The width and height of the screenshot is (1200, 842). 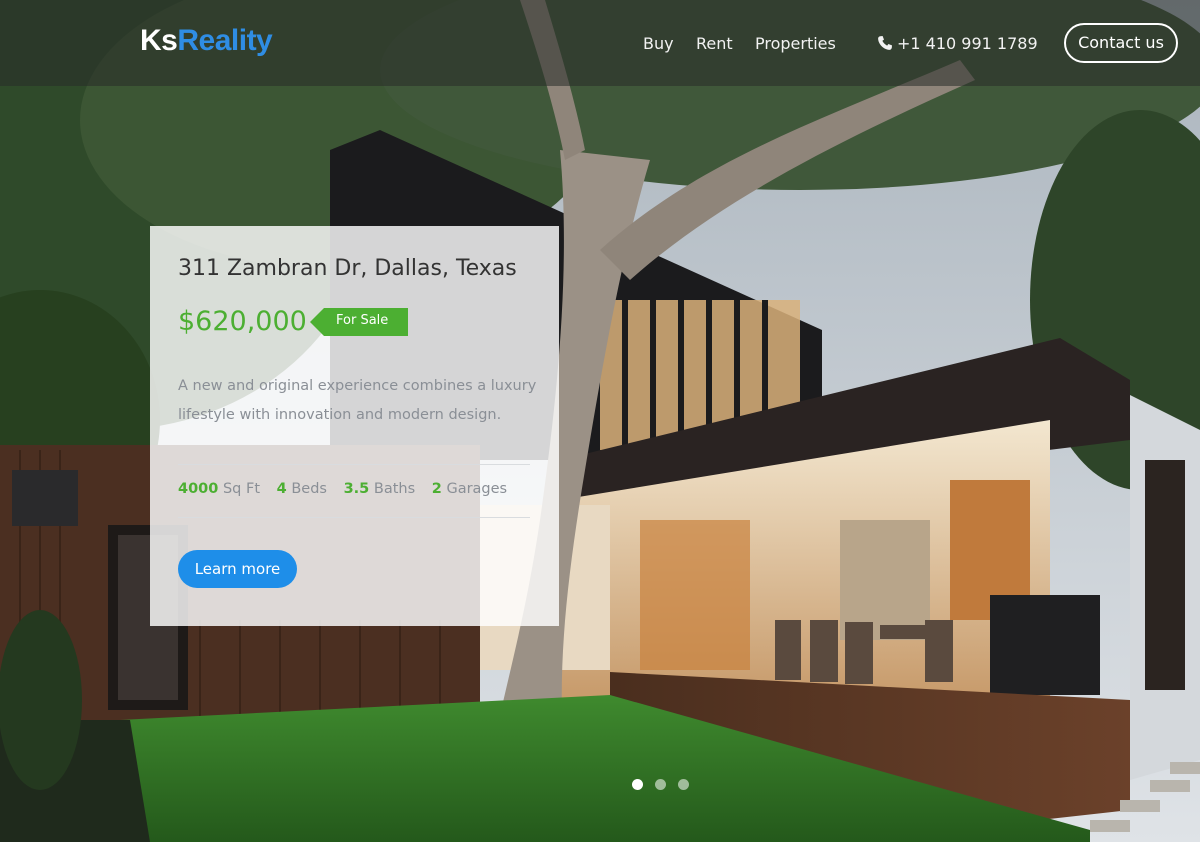 I want to click on phone-number-link: +1 410 991 1789, so click(x=957, y=43).